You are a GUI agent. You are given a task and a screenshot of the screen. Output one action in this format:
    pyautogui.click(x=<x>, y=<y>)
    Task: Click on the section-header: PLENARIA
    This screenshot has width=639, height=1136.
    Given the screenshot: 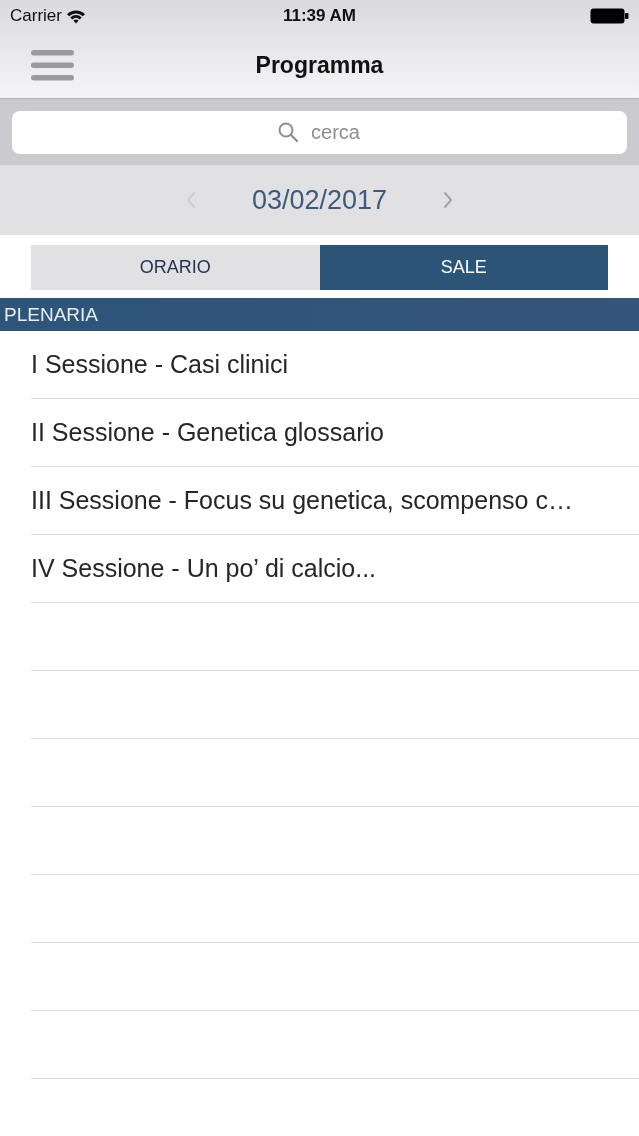 What is the action you would take?
    pyautogui.click(x=319, y=314)
    